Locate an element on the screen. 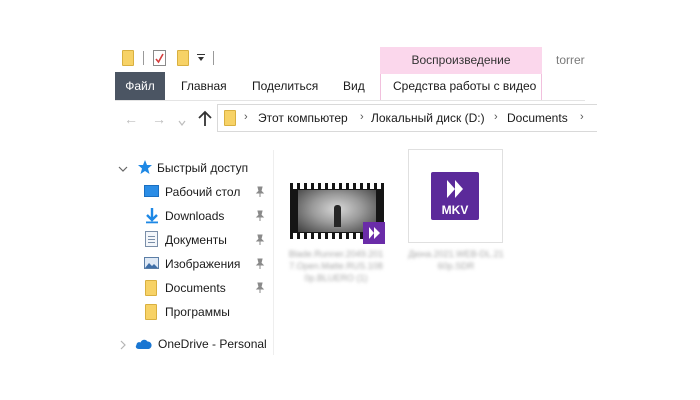  sidebar-item-documents: Документы is located at coordinates (198, 240).